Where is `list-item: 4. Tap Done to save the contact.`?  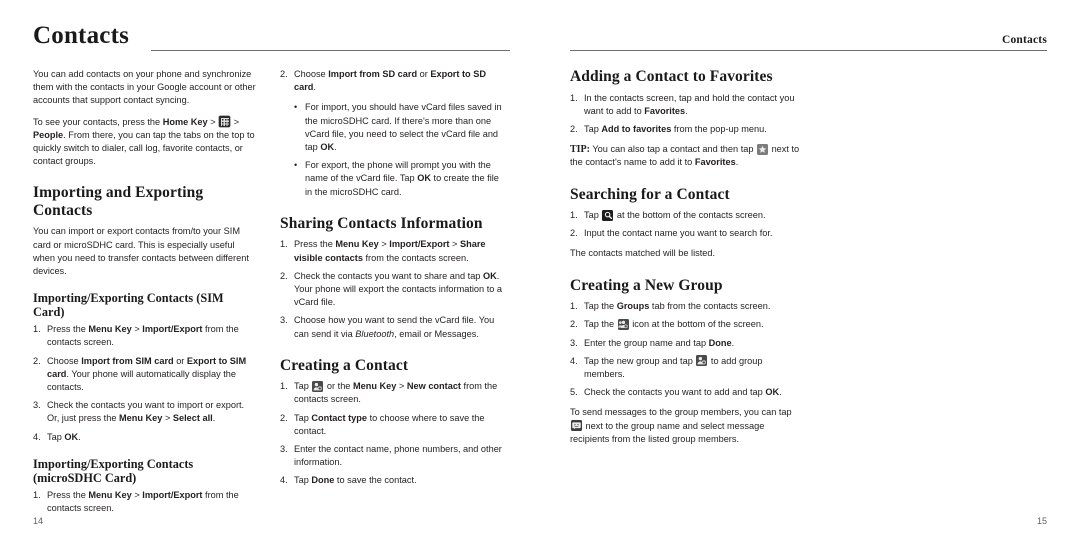 list-item: 4. Tap Done to save the contact. is located at coordinates (392, 480).